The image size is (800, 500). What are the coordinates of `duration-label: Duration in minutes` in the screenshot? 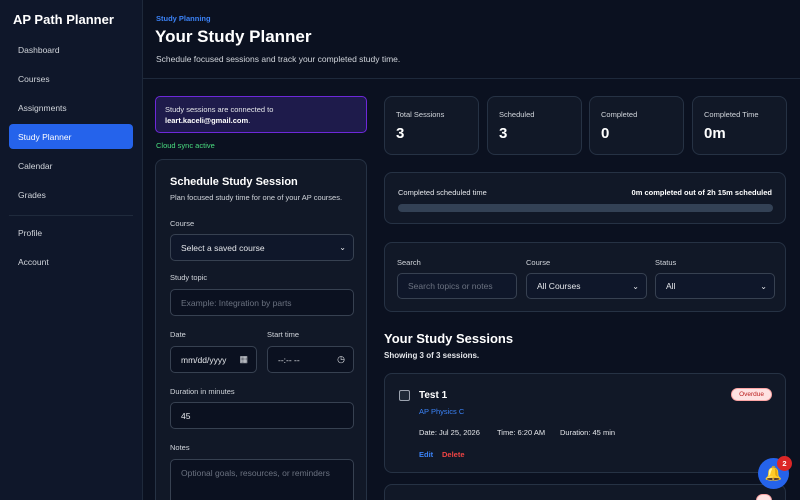 It's located at (202, 391).